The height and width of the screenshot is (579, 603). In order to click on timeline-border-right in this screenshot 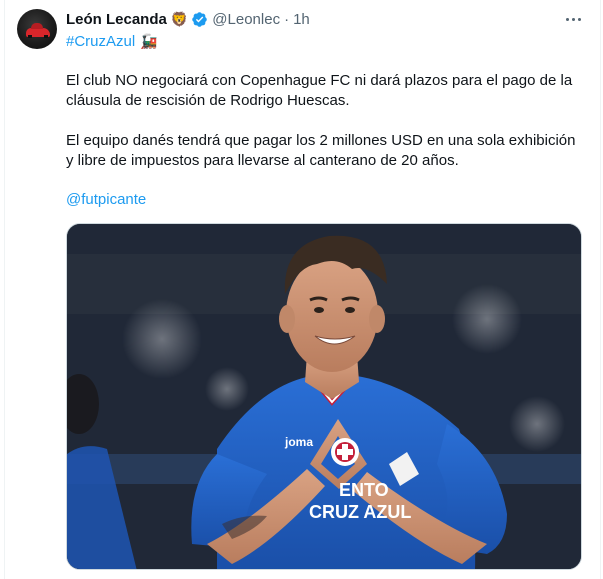, I will do `click(600, 289)`.